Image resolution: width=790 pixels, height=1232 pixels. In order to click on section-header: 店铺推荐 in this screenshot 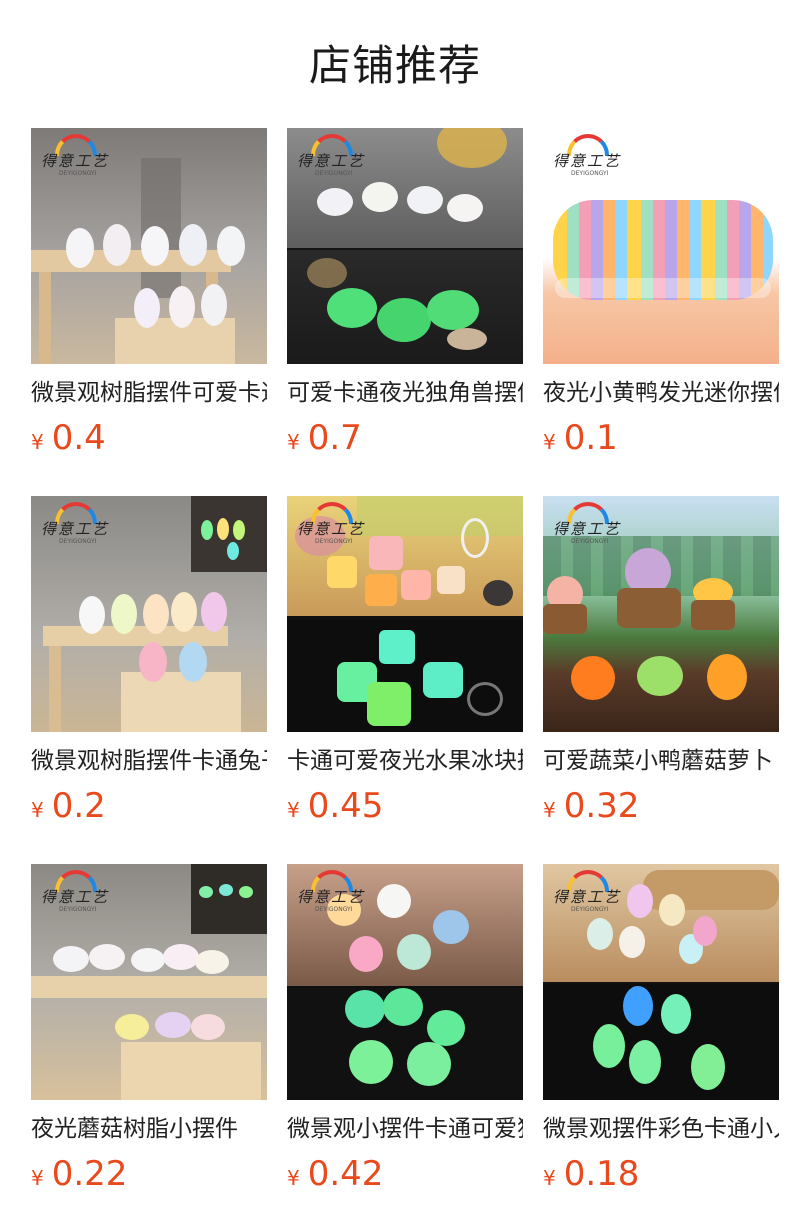, I will do `click(395, 64)`.